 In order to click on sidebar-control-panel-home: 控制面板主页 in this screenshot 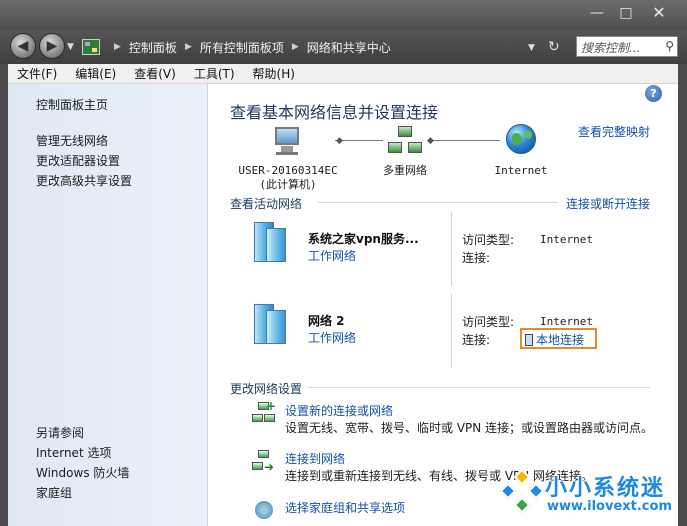, I will do `click(72, 104)`.